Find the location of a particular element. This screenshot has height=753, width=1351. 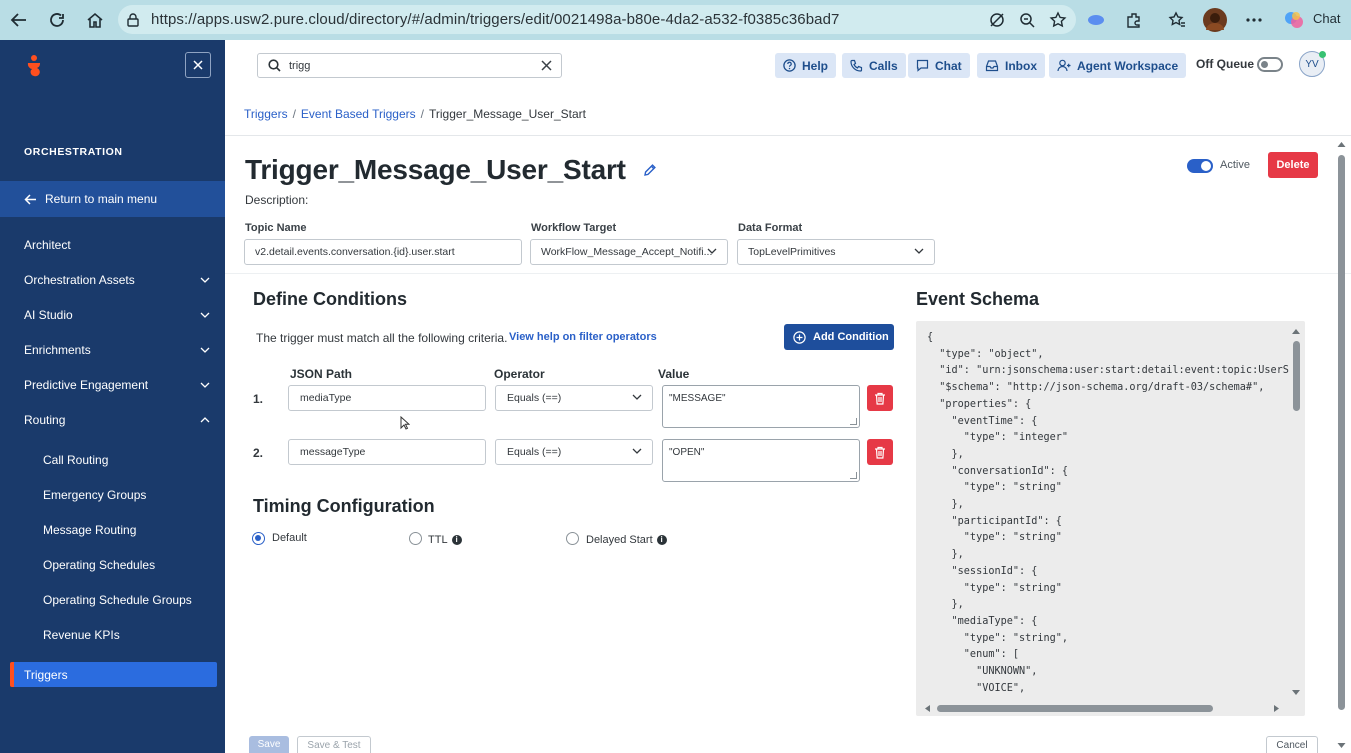

active-toggle is located at coordinates (1200, 166).